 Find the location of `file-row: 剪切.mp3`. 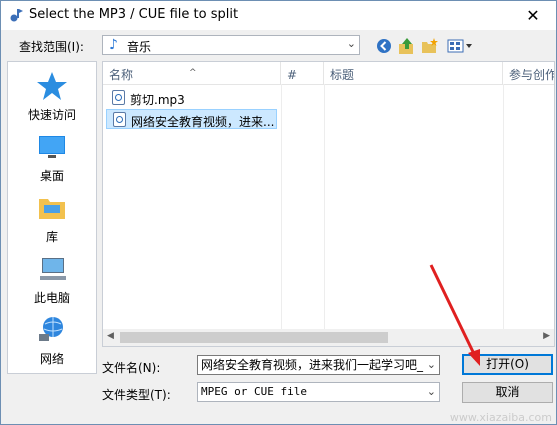

file-row: 剪切.mp3 is located at coordinates (191, 98).